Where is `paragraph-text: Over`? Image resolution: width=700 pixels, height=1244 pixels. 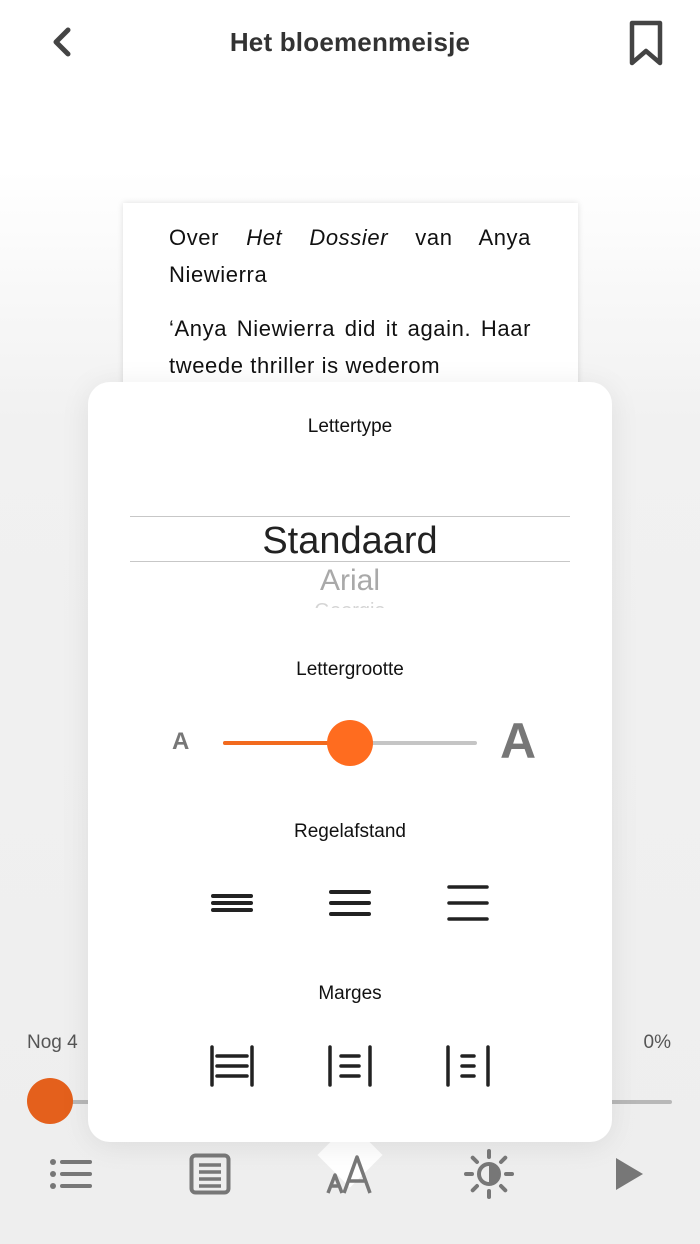
paragraph-text: Over is located at coordinates (208, 237).